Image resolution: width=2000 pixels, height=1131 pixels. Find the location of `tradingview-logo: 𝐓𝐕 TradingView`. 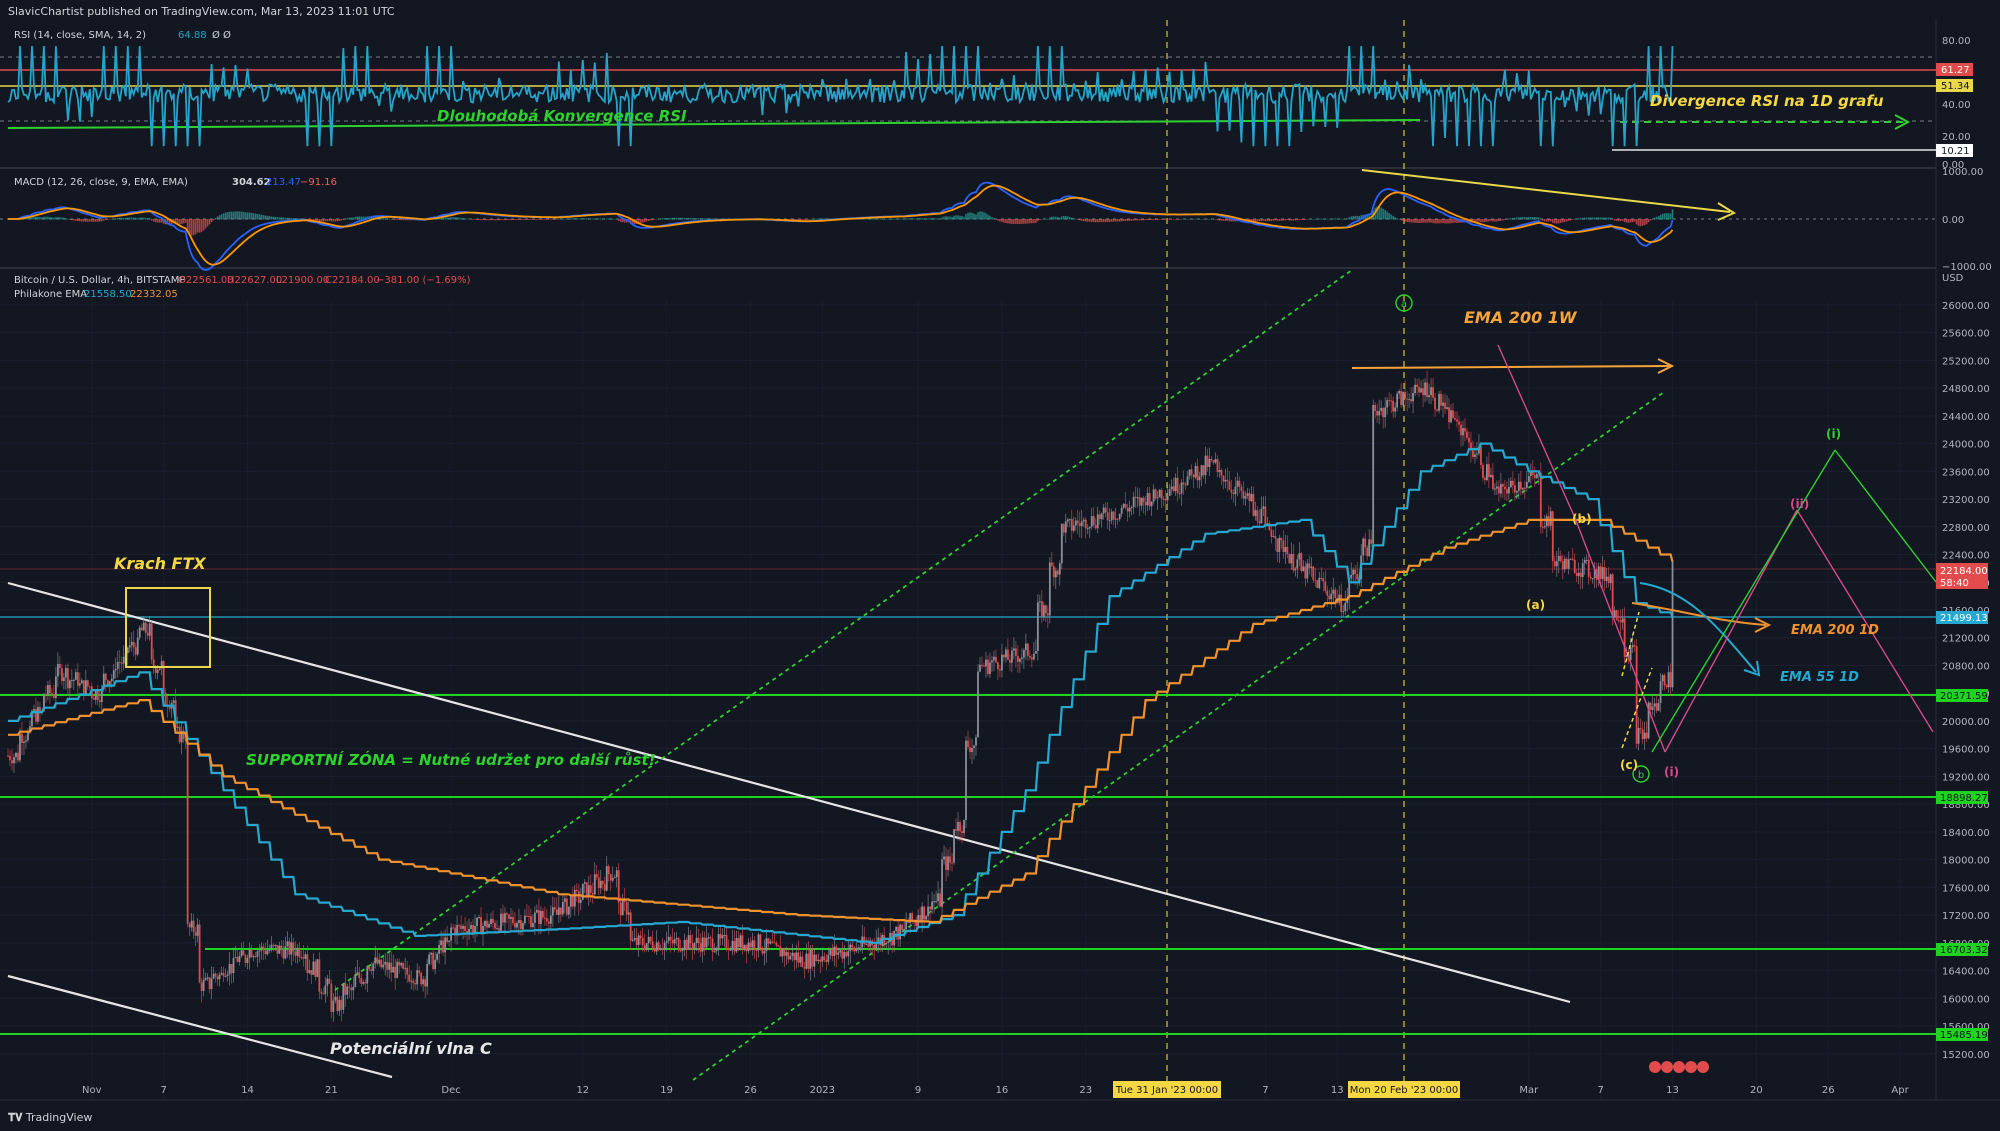

tradingview-logo: 𝐓𝐕 TradingView is located at coordinates (50, 1118).